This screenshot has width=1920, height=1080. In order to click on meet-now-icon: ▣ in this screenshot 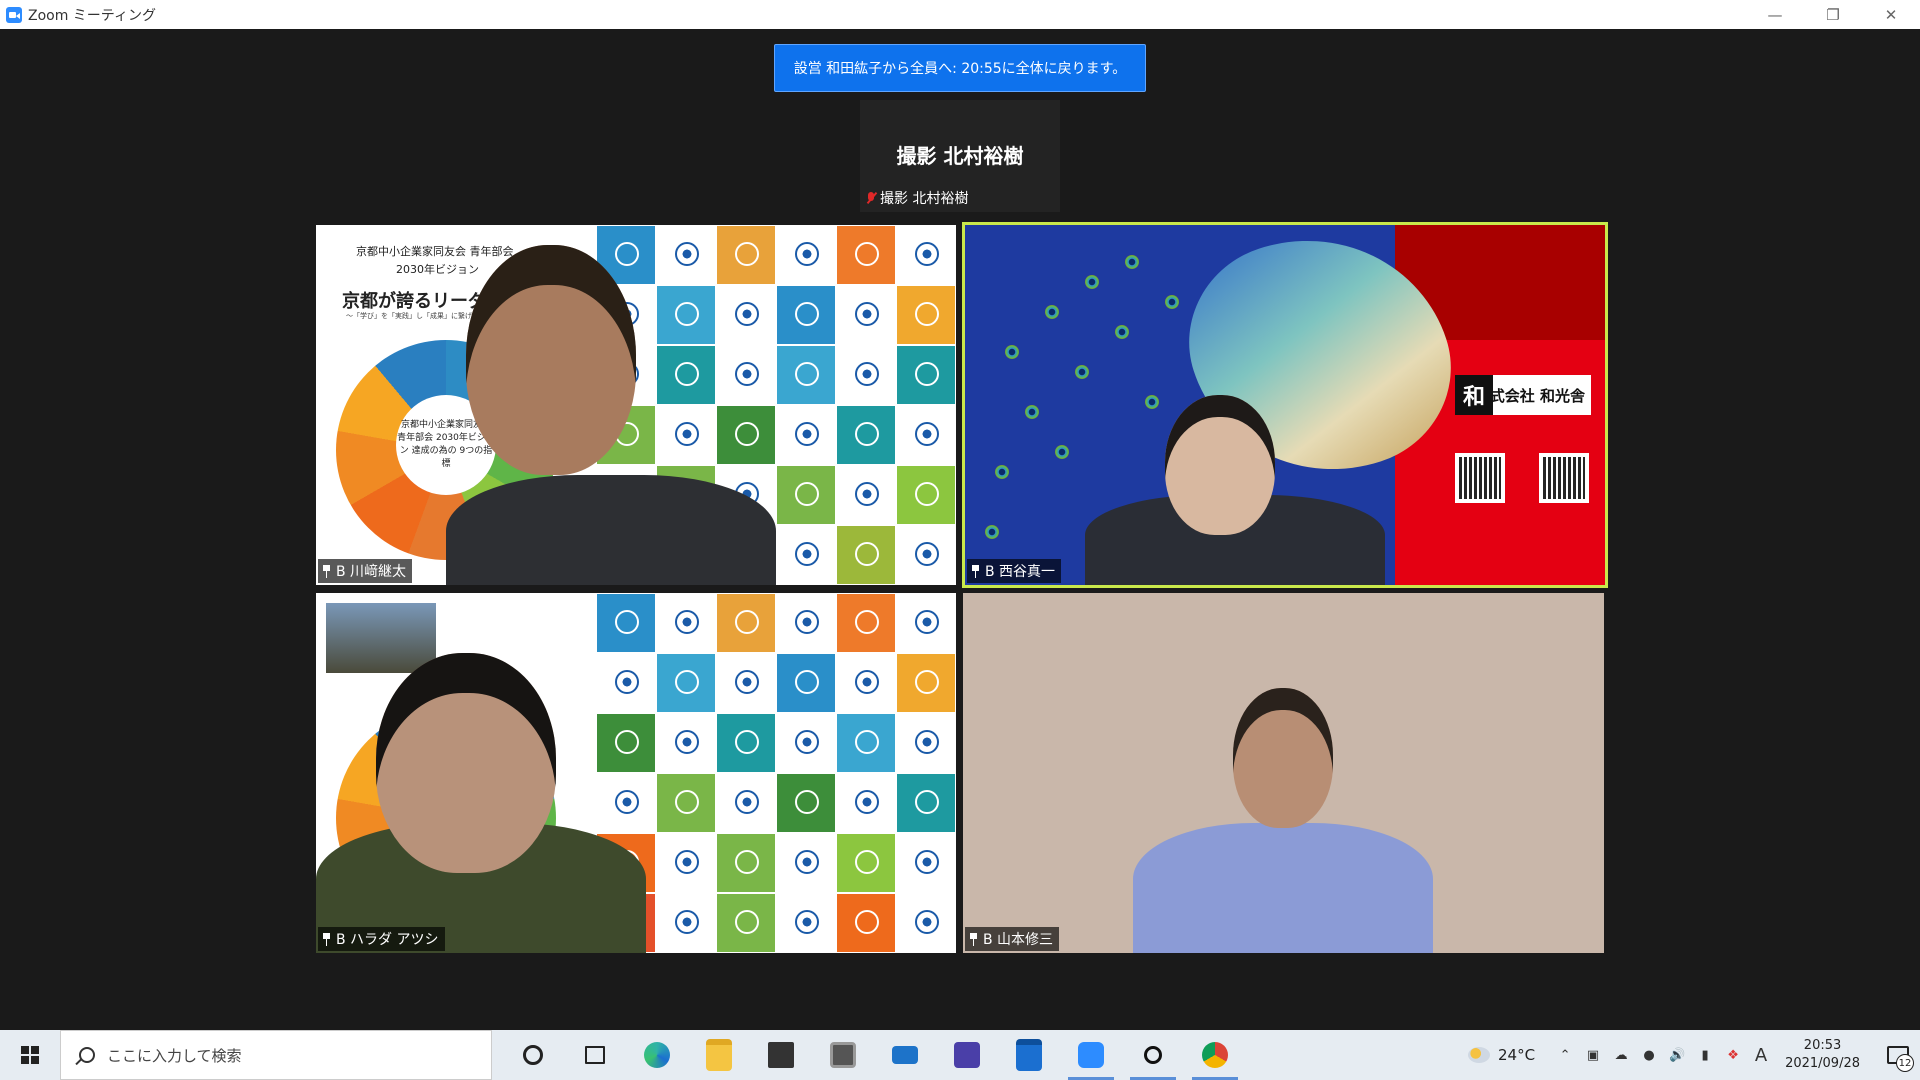, I will do `click(1593, 1055)`.